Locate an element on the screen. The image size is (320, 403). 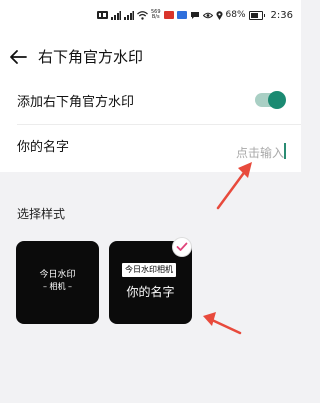
net-speed: 569 B/s is located at coordinates (156, 15).